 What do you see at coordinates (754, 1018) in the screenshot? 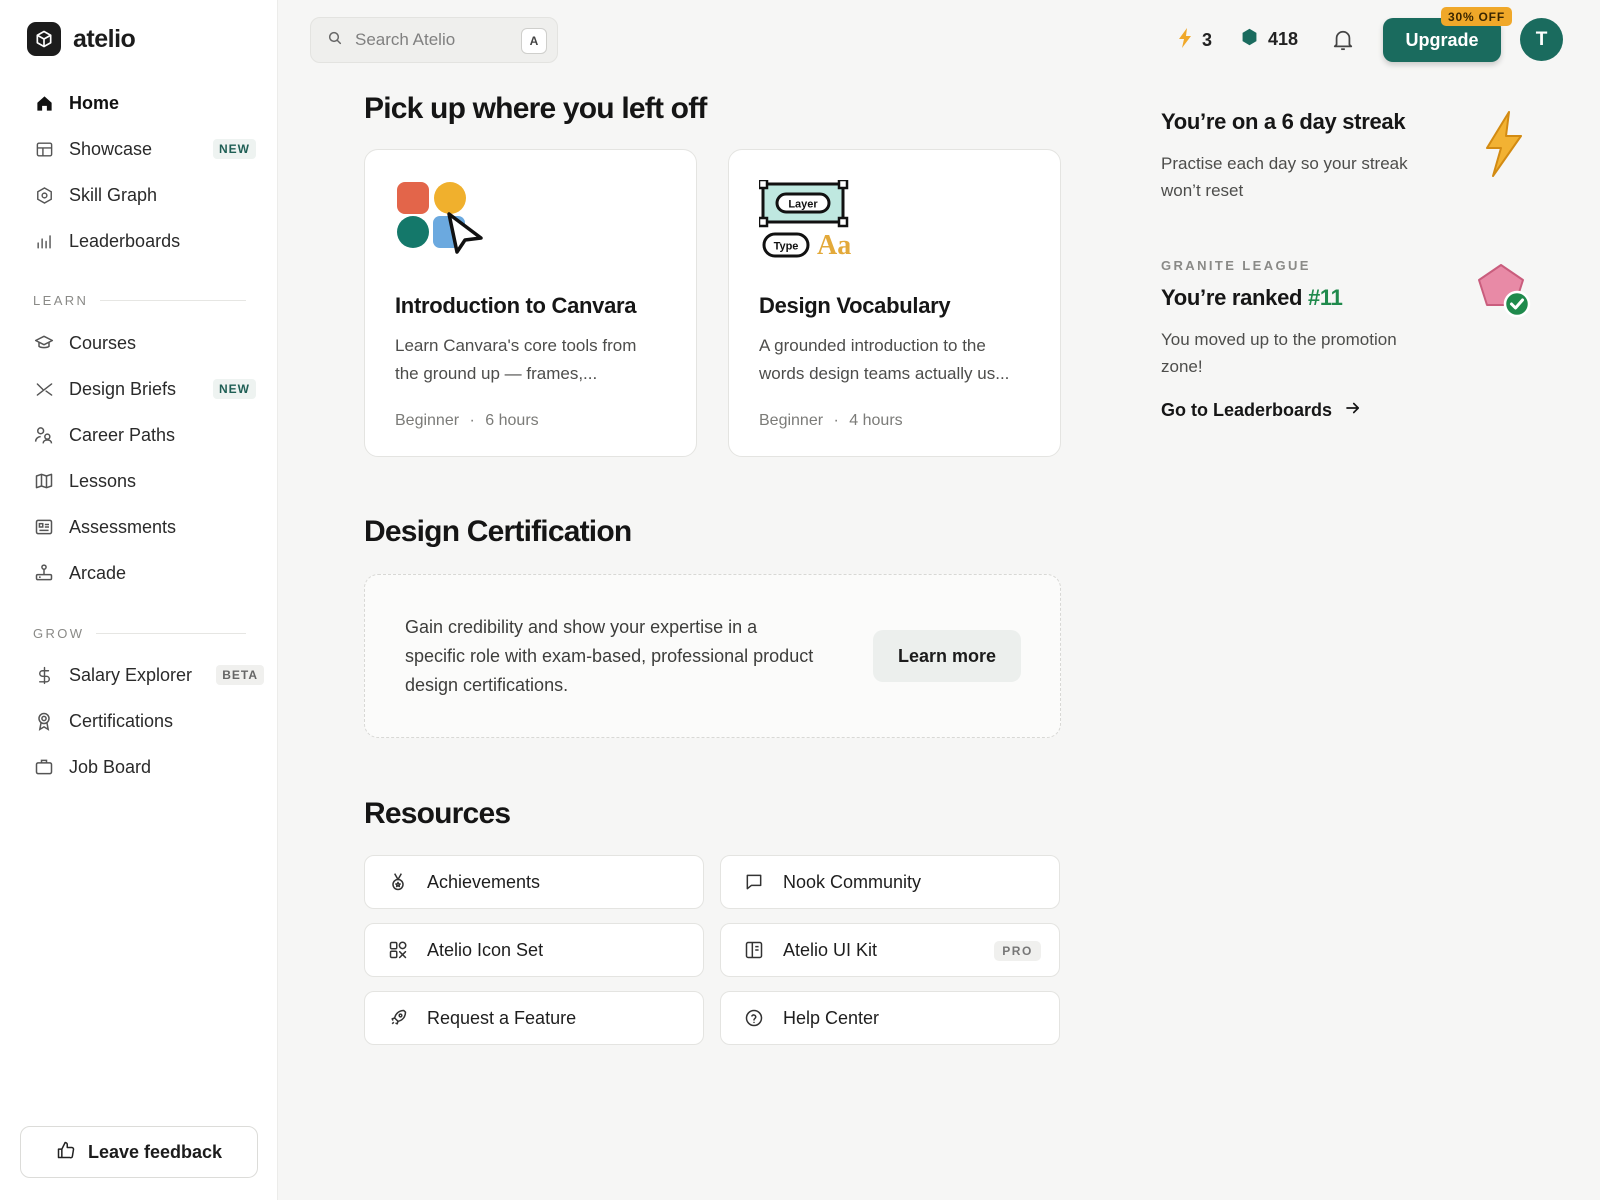
I see `help-circle-icon` at bounding box center [754, 1018].